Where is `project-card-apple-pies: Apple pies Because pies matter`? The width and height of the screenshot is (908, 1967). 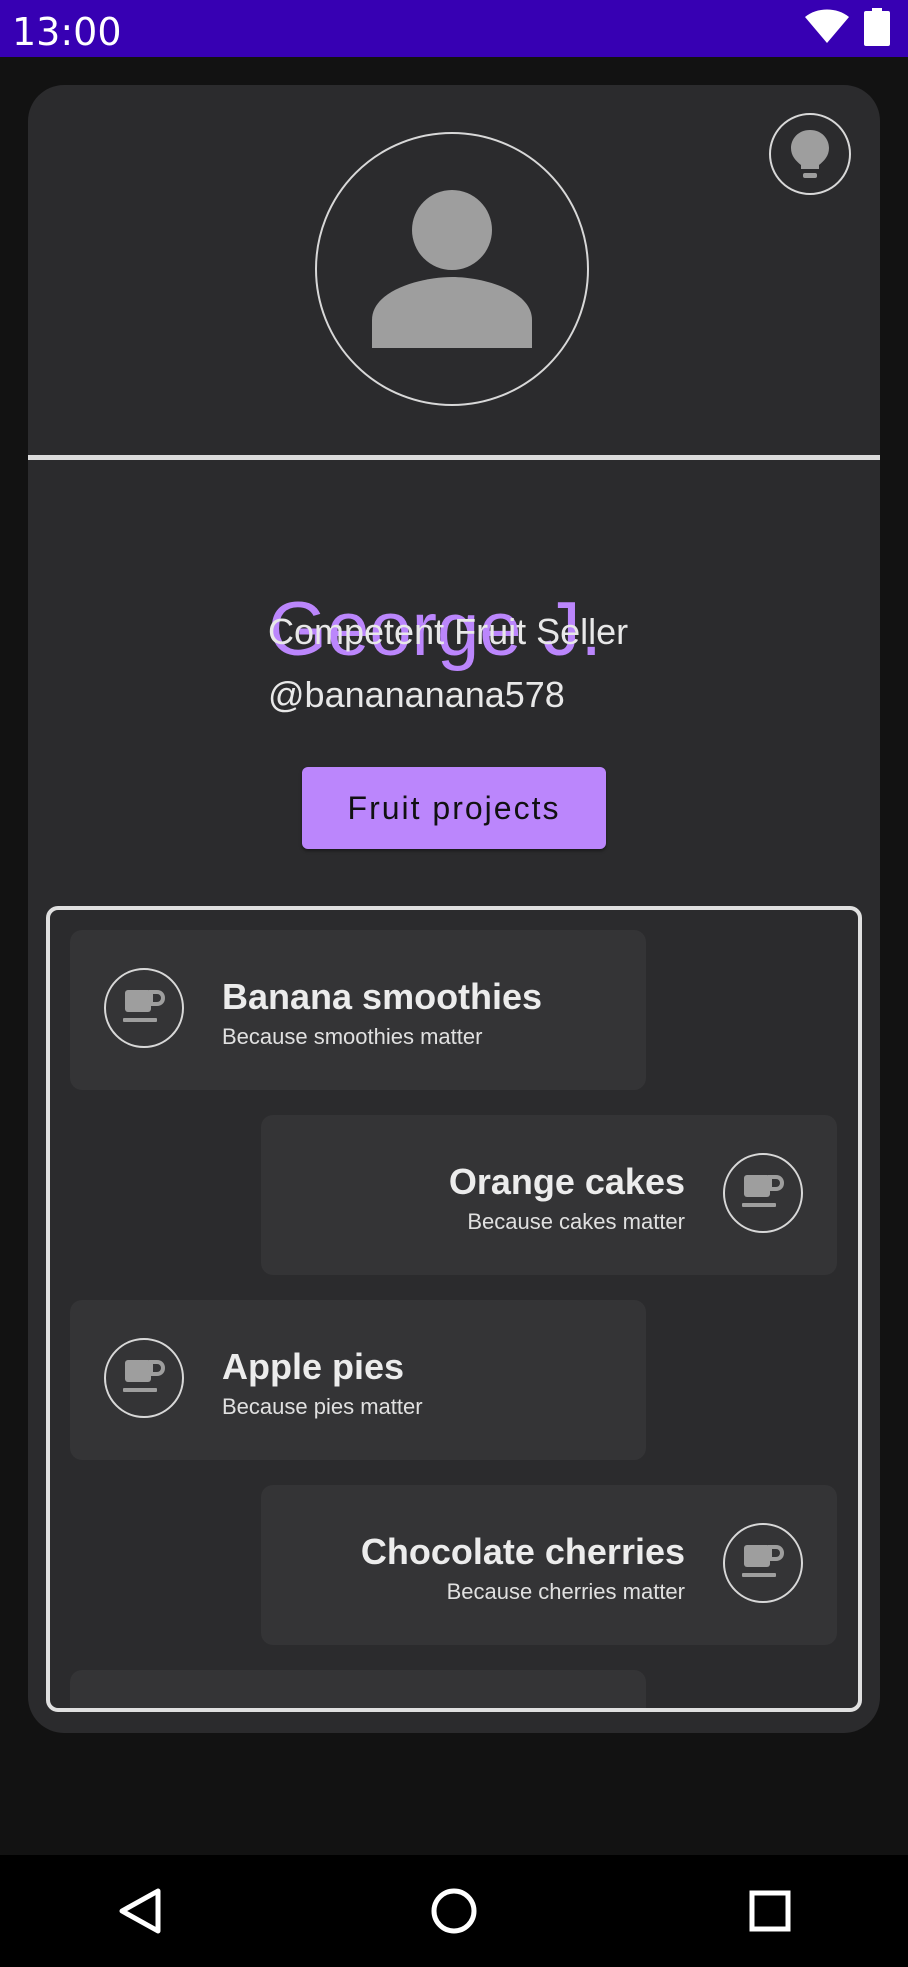 project-card-apple-pies: Apple pies Because pies matter is located at coordinates (358, 1380).